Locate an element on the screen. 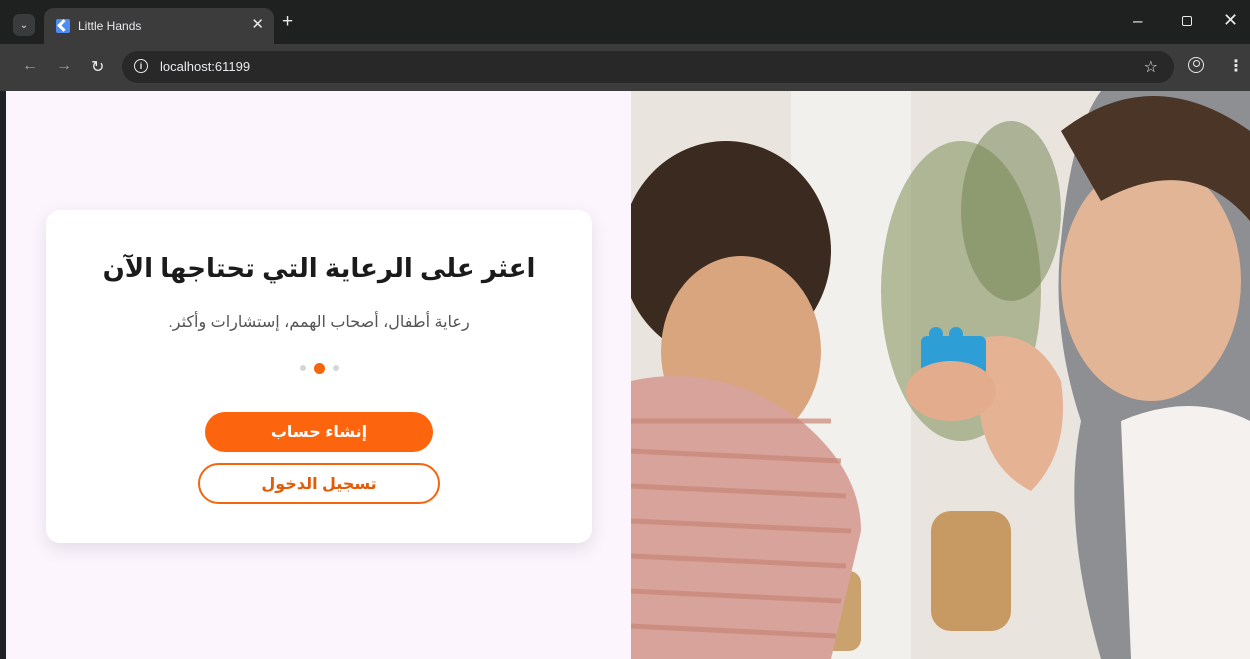 This screenshot has width=1250, height=659. address-bar: i localhost:61199 ☆ is located at coordinates (648, 67).